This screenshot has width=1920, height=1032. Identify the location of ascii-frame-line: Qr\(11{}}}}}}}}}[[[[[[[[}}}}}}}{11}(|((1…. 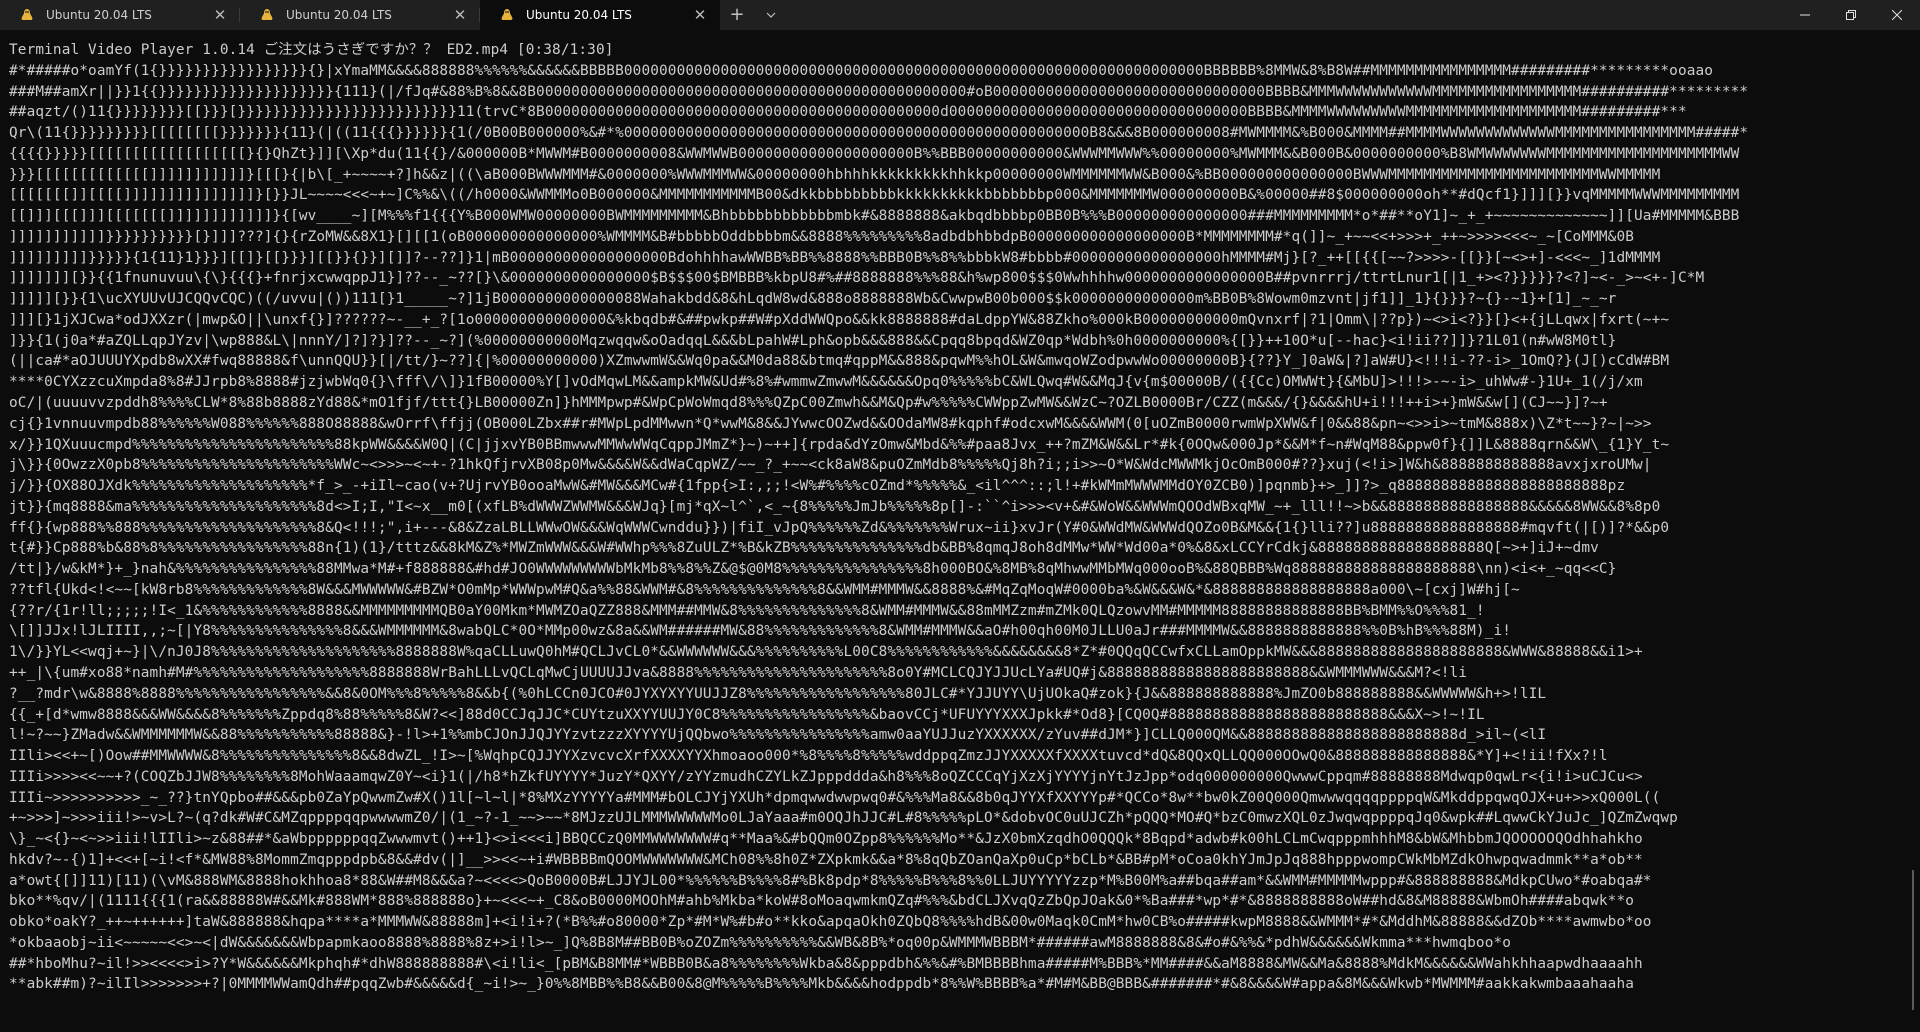
(879, 133).